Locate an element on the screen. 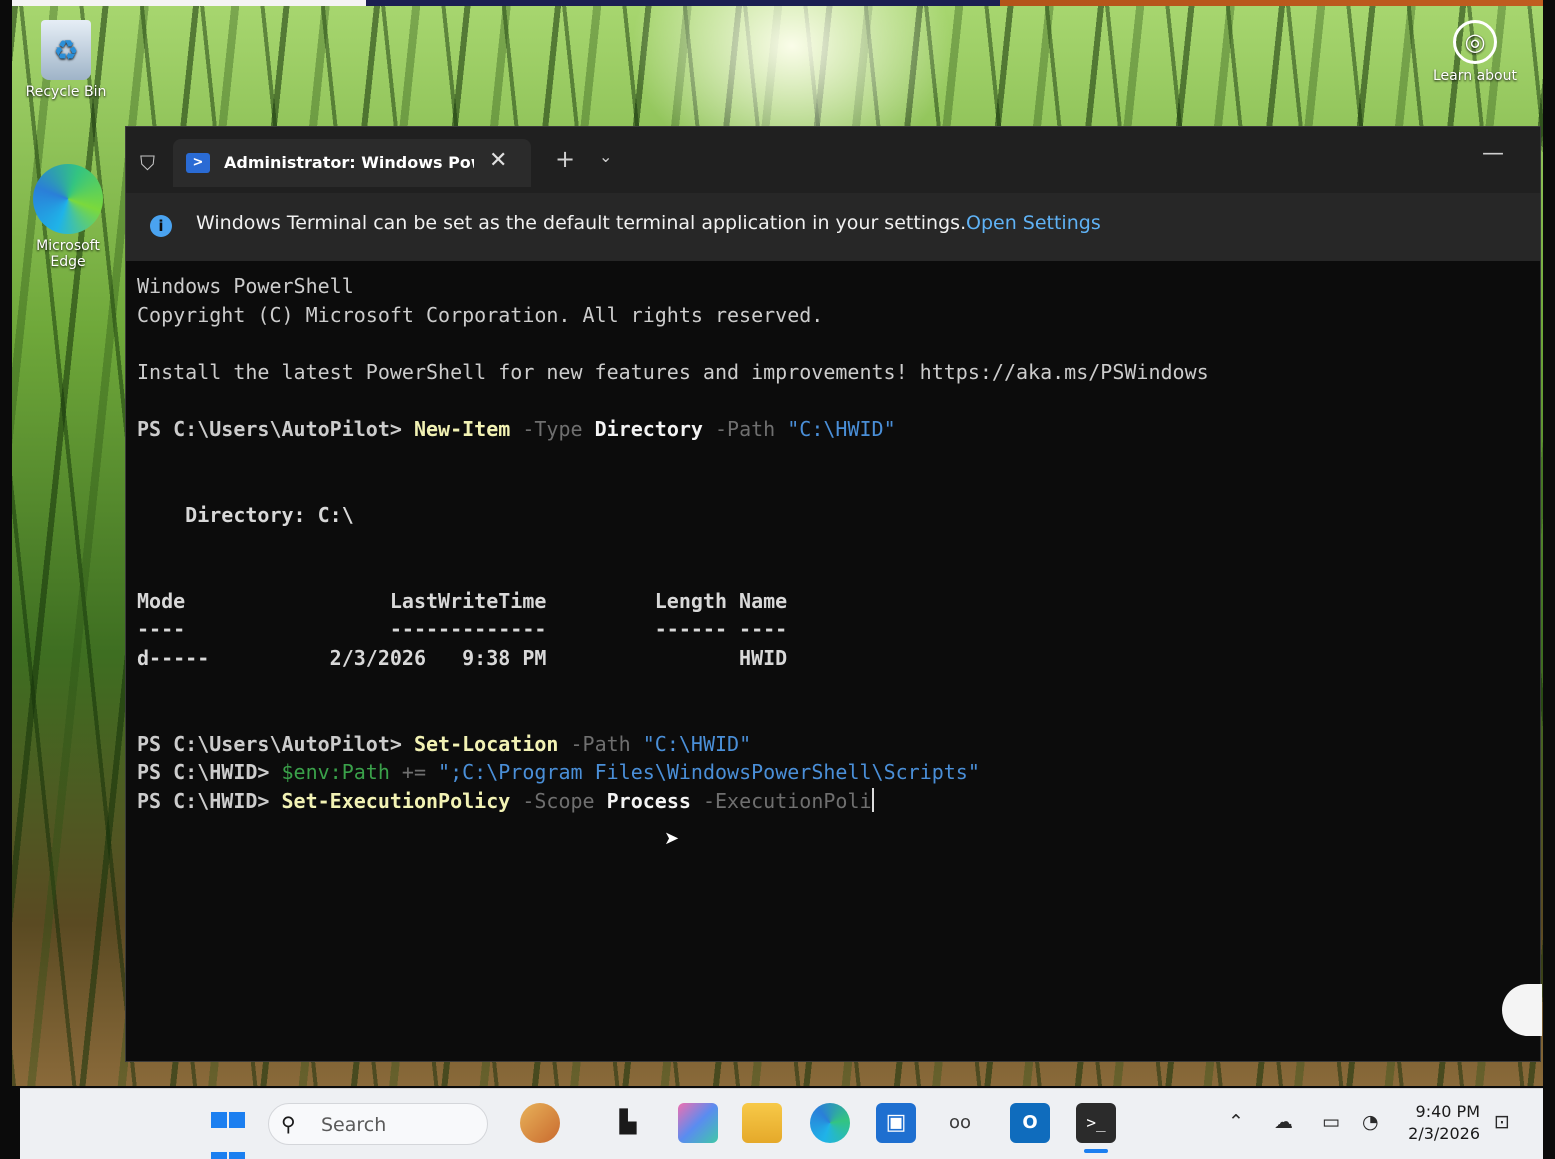  glasses-icon: oo is located at coordinates (960, 1123).